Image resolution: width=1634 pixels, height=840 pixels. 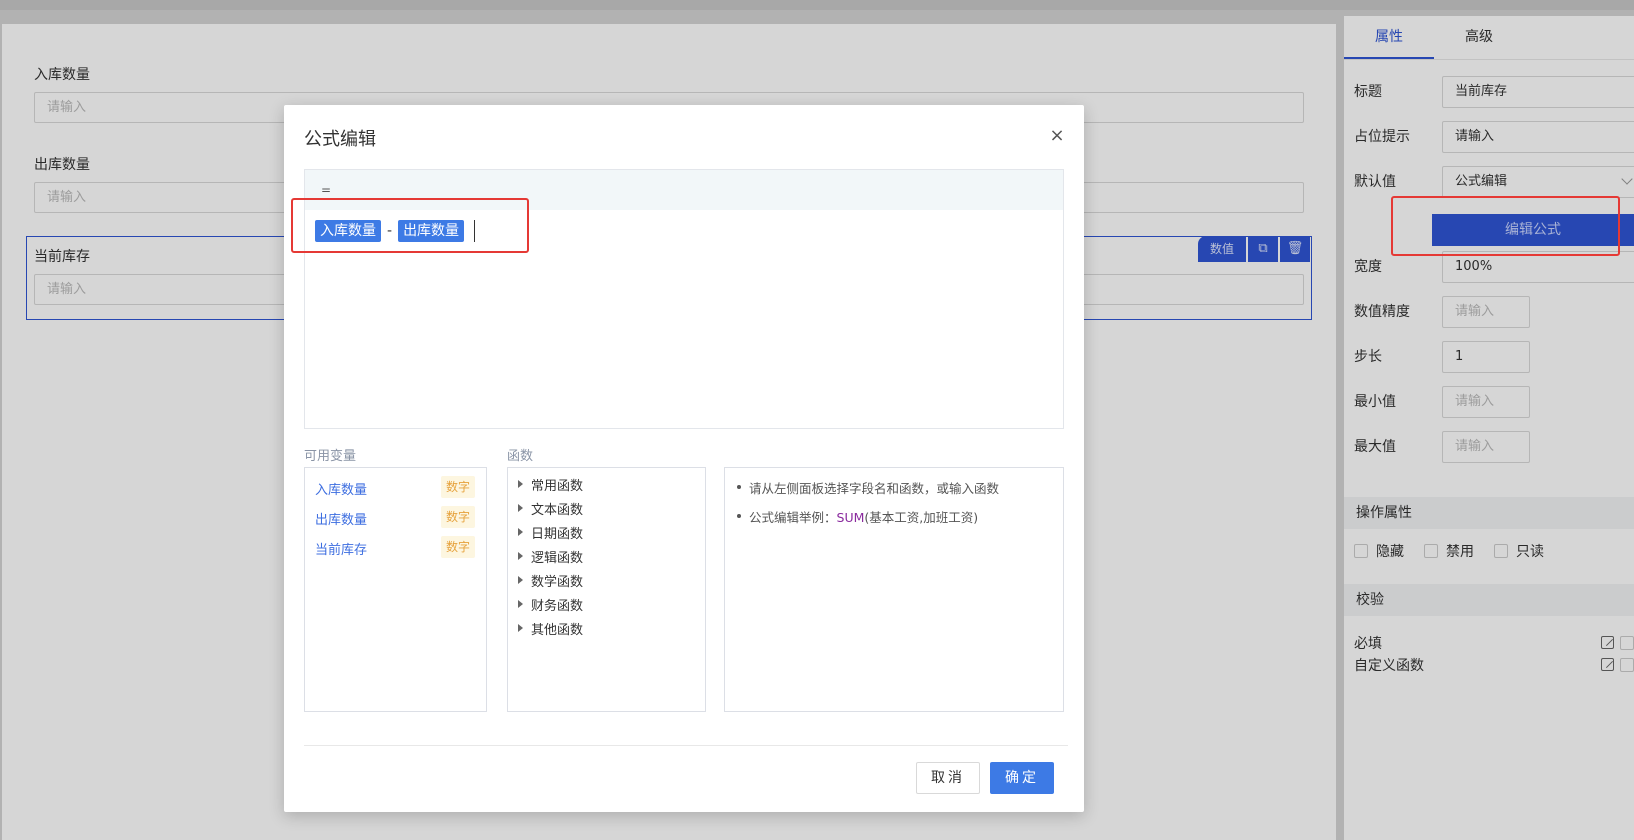 I want to click on function-group-label: 逻辑函数, so click(x=557, y=558).